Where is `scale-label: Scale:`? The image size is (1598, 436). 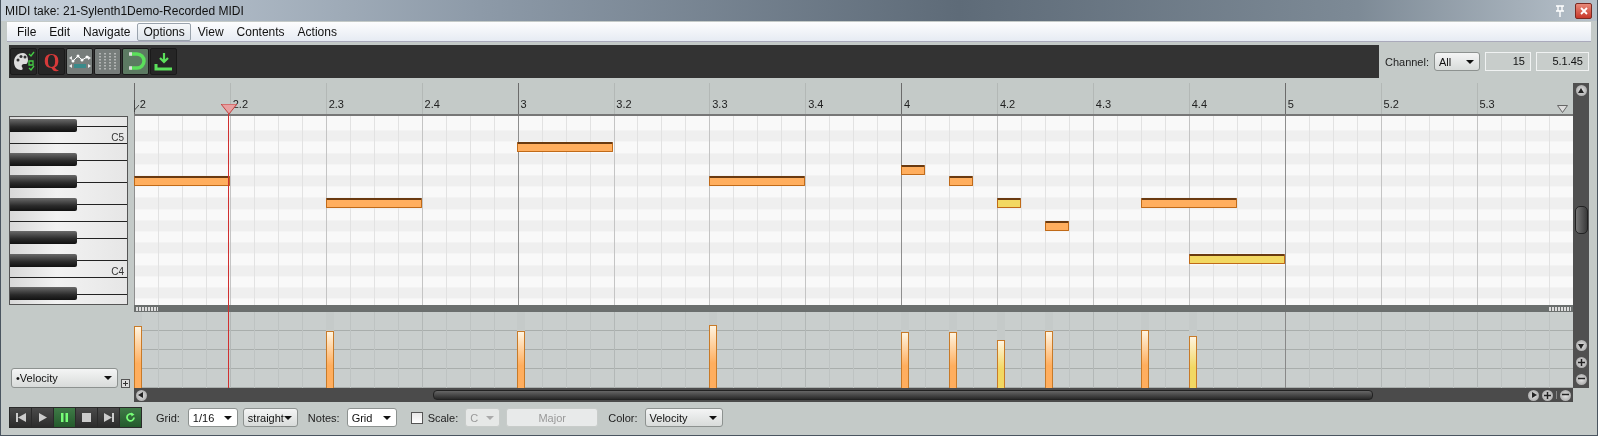 scale-label: Scale: is located at coordinates (443, 417).